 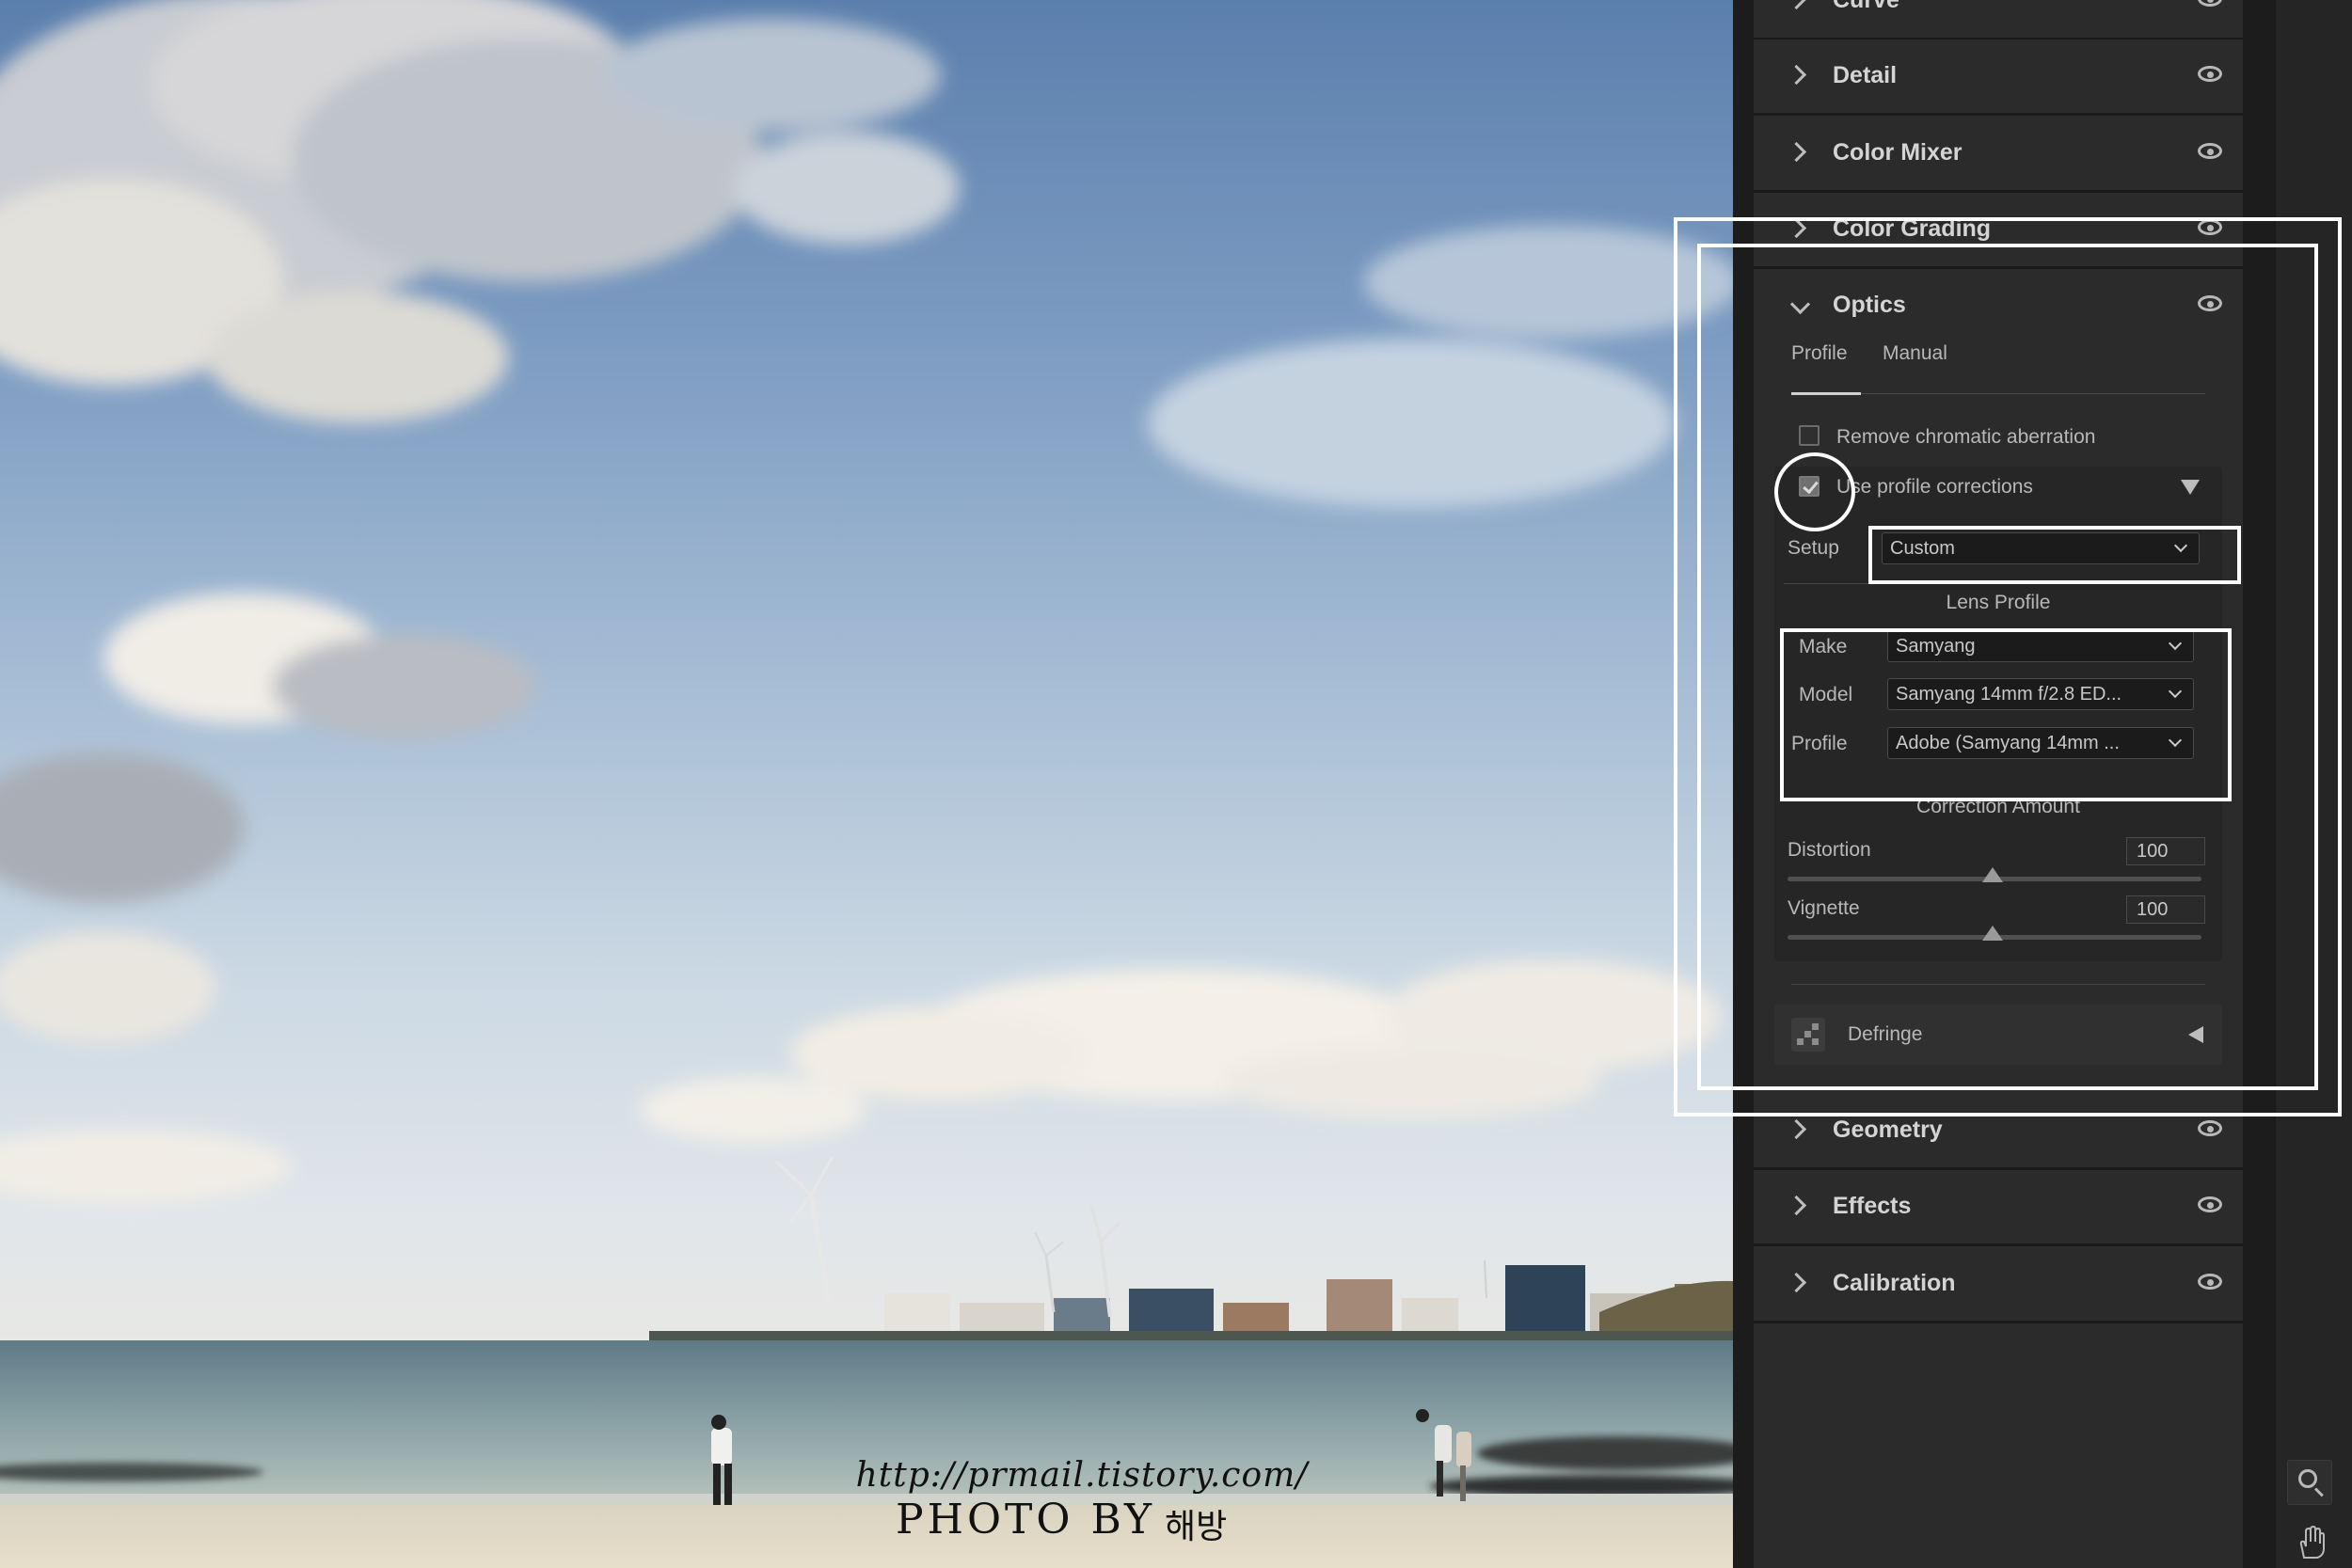 I want to click on coastline, so click(x=1191, y=1254).